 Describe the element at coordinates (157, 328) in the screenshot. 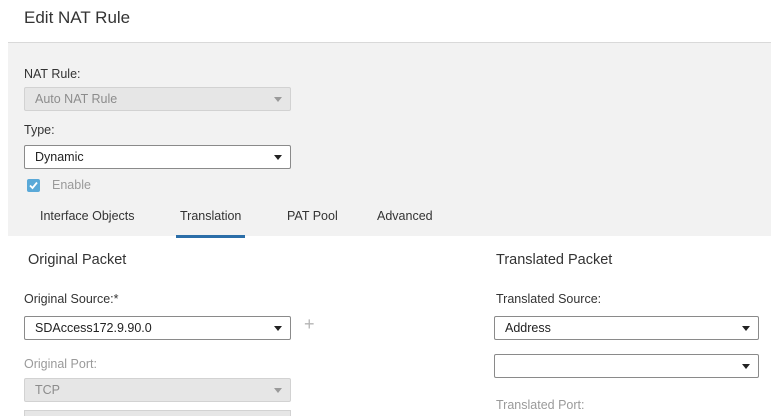

I see `original-source-select: SDAccess172.9.90.0` at that location.